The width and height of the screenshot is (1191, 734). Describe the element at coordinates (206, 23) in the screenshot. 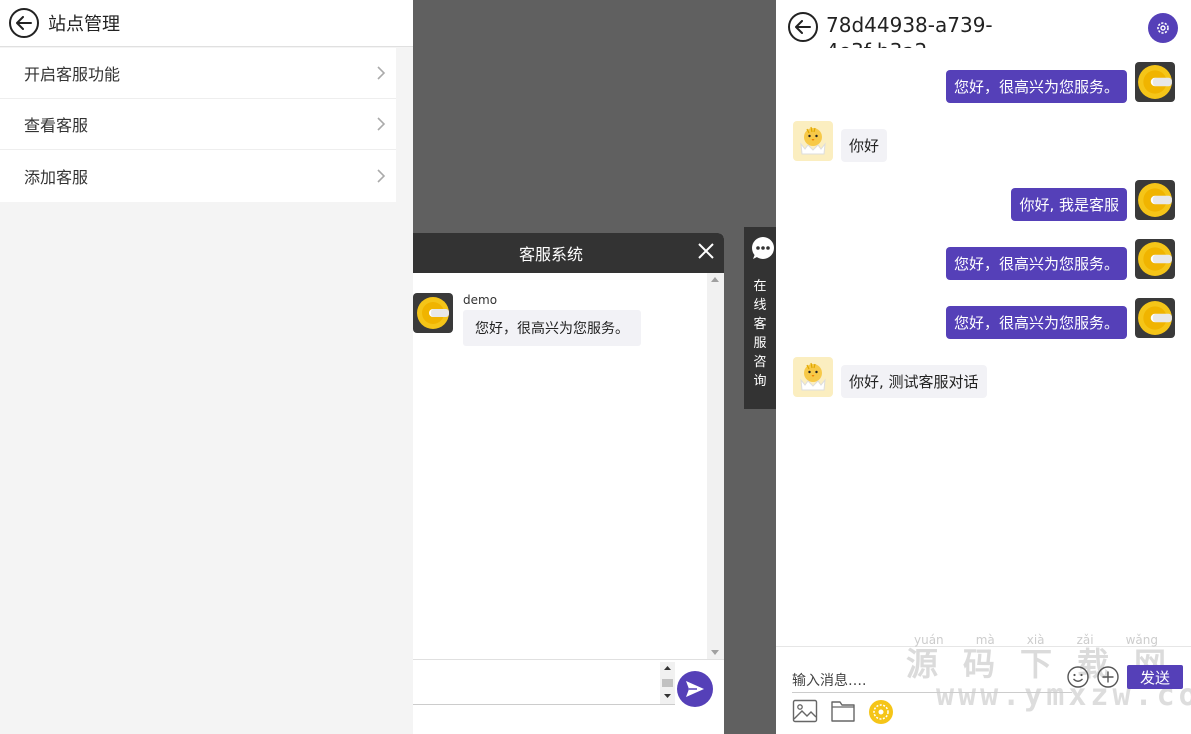

I see `left-header: 站点管理` at that location.